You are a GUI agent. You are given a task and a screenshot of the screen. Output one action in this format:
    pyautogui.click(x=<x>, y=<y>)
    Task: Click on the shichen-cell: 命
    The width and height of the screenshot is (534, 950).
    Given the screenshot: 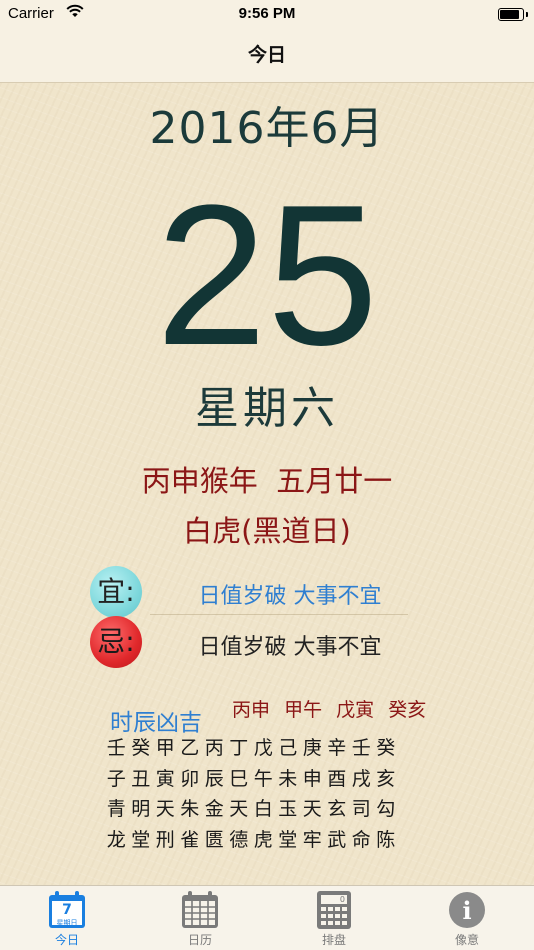 What is the action you would take?
    pyautogui.click(x=361, y=839)
    